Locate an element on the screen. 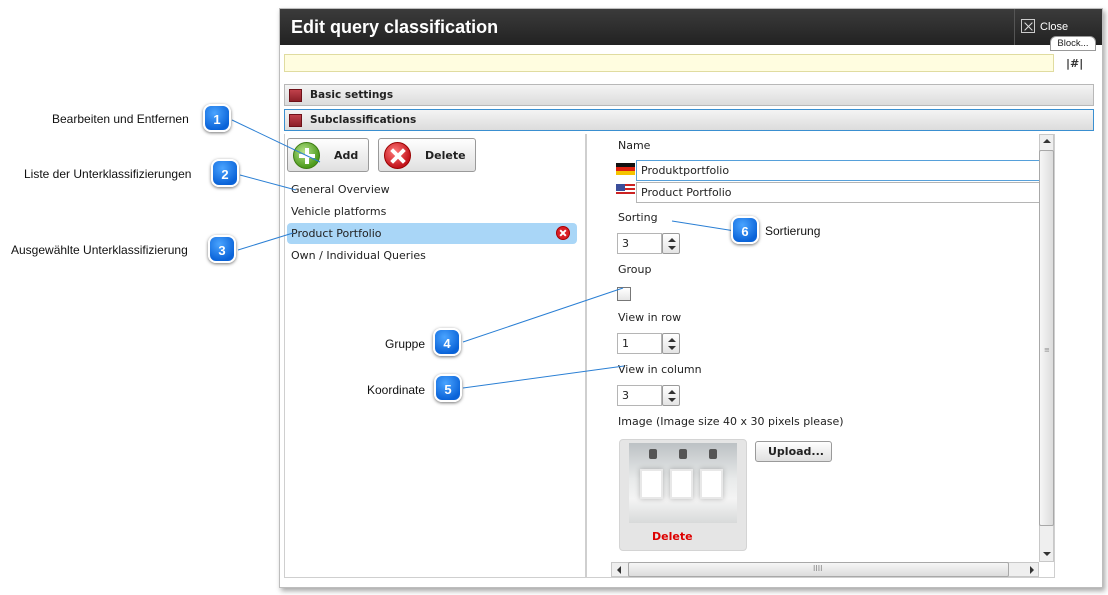 This screenshot has height=595, width=1108. dialog-title: Edit query classification is located at coordinates (395, 27).